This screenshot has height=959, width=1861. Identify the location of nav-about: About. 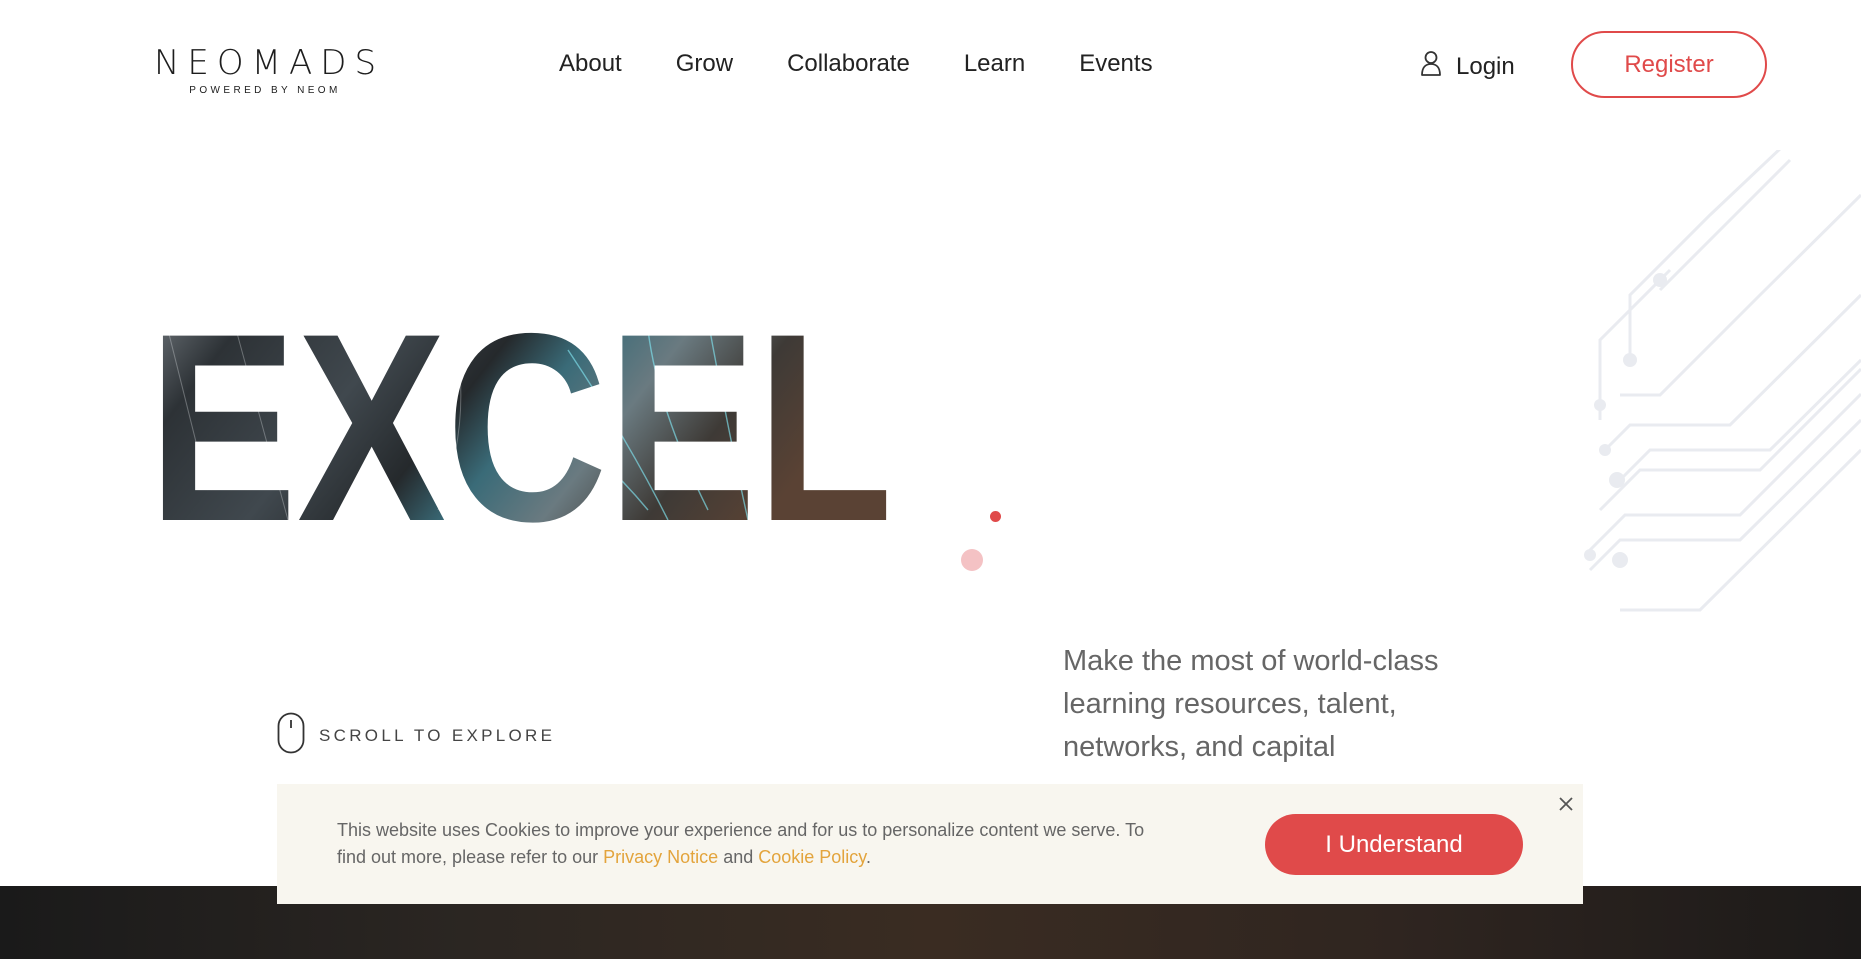
(590, 64).